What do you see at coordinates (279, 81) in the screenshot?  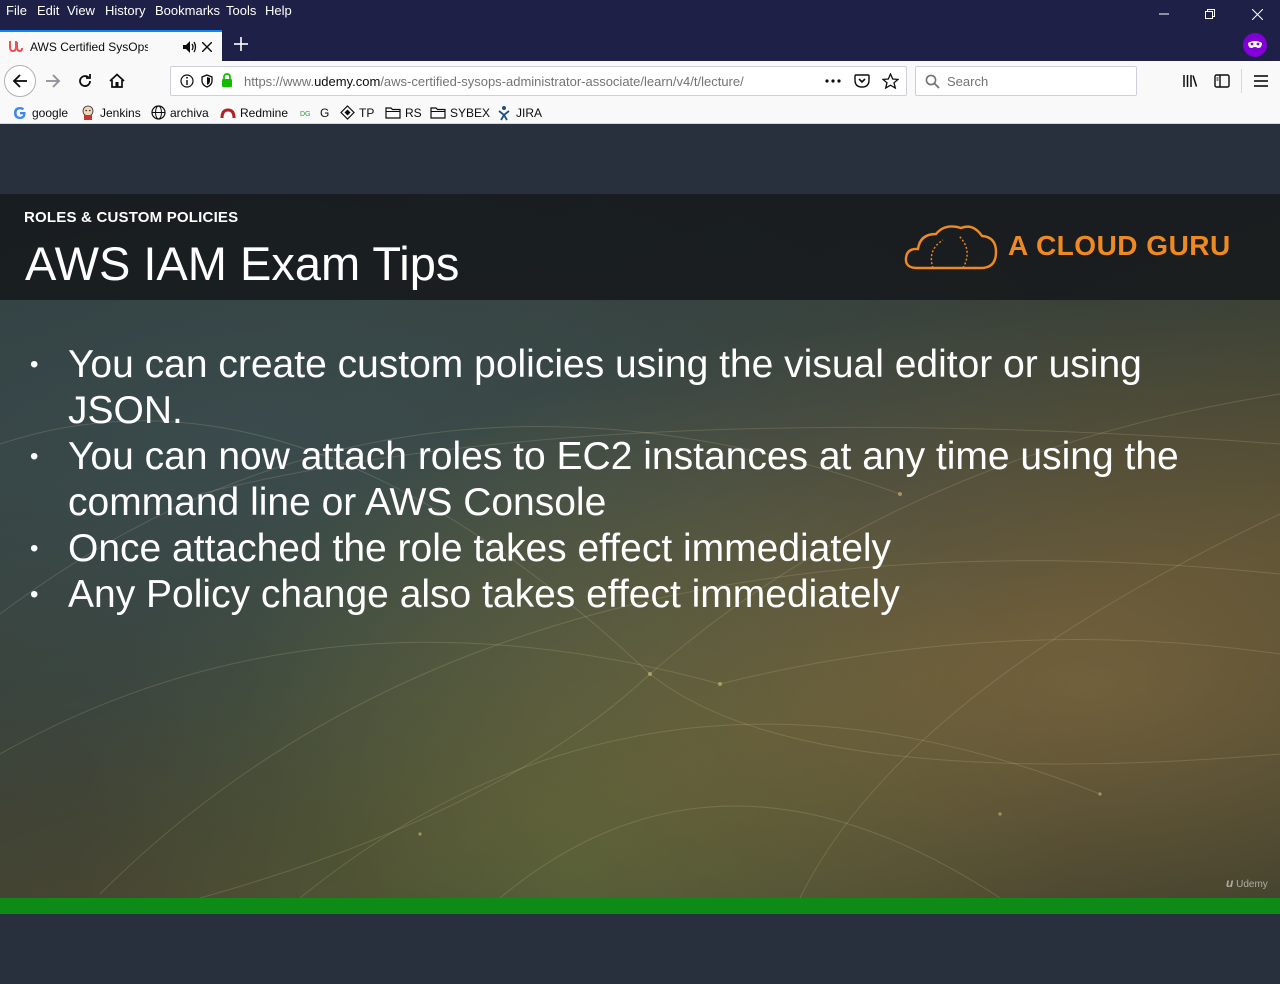 I see `url-prefix: https://www.` at bounding box center [279, 81].